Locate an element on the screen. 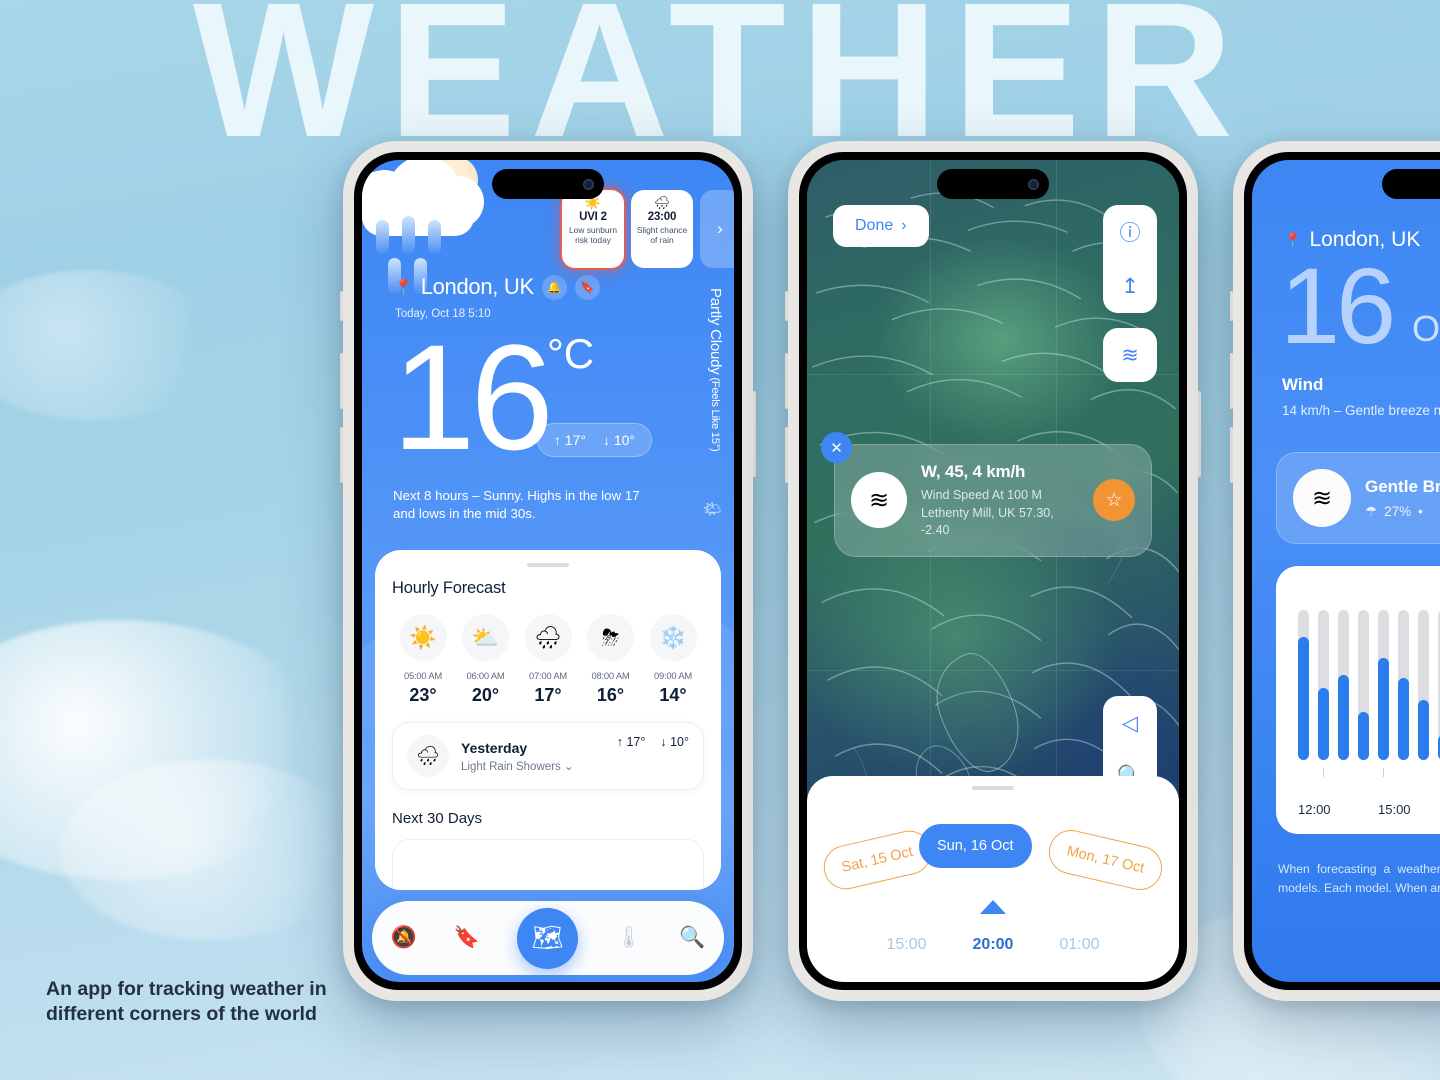 The height and width of the screenshot is (1080, 1440). date-chip-prev: Sat, 15 Oct is located at coordinates (877, 860).